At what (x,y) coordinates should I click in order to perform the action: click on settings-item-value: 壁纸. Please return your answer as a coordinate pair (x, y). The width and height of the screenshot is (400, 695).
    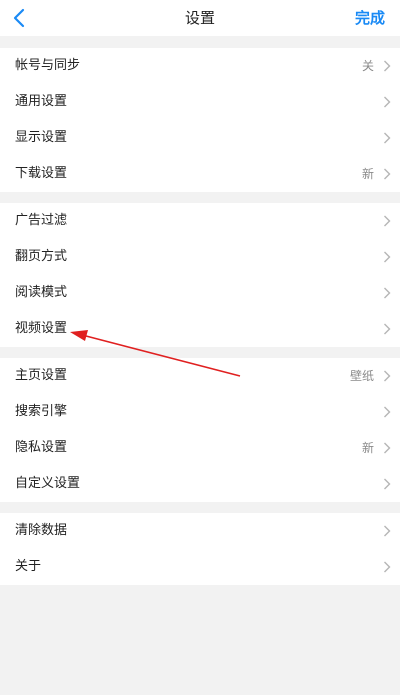
    Looking at the image, I should click on (361, 376).